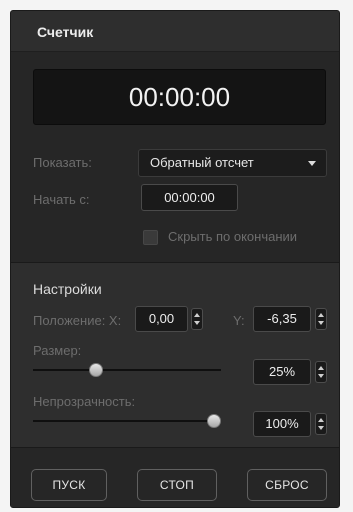  I want to click on show-label: Показать:, so click(62, 162).